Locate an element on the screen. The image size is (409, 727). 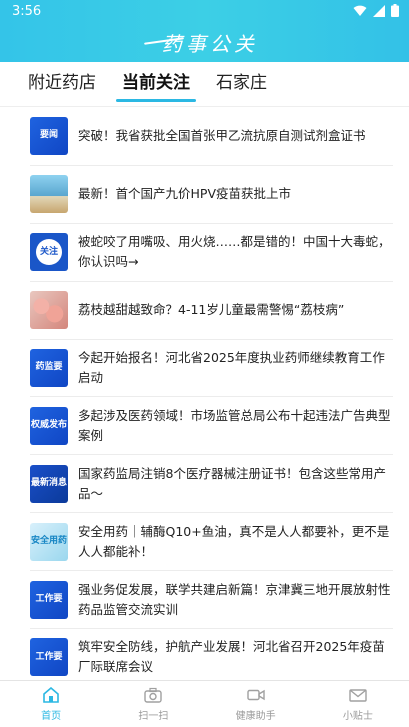
battery-icon is located at coordinates (395, 10).